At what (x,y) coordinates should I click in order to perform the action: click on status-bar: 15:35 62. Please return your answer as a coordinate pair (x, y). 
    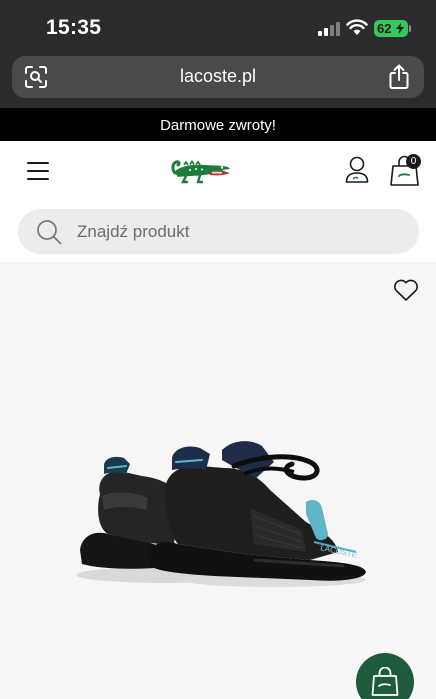
    Looking at the image, I should click on (218, 27).